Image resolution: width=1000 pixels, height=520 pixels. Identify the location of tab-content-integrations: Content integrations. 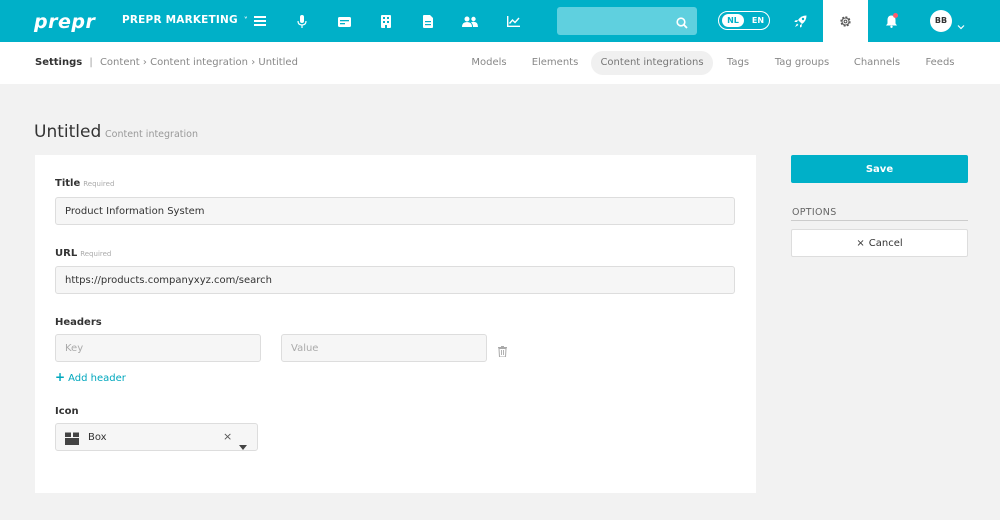
(652, 63).